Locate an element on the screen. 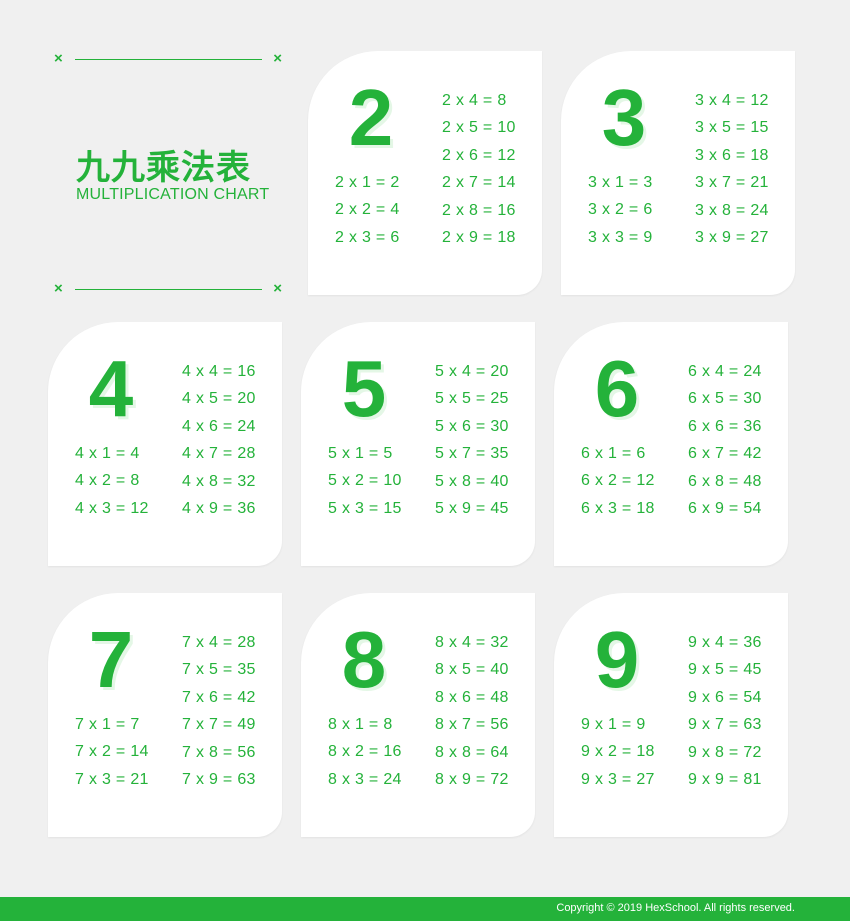 The height and width of the screenshot is (921, 850). table-number: 7 is located at coordinates (111, 659).